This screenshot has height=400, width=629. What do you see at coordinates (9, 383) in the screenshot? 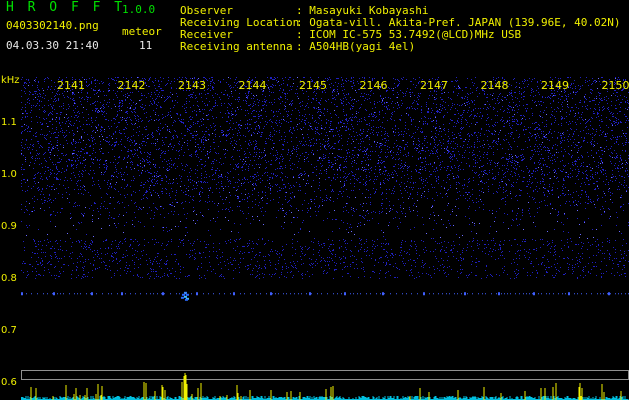
I see `y-tick-label: 0.6` at bounding box center [9, 383].